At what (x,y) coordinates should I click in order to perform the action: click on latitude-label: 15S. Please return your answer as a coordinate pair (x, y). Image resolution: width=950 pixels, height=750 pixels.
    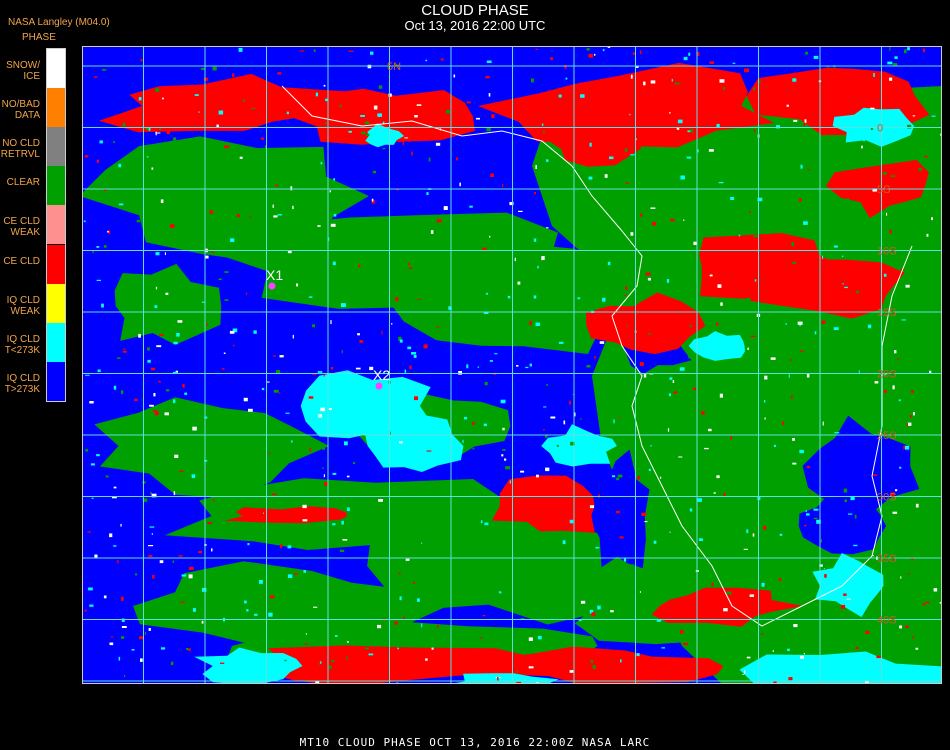
    Looking at the image, I should click on (887, 313).